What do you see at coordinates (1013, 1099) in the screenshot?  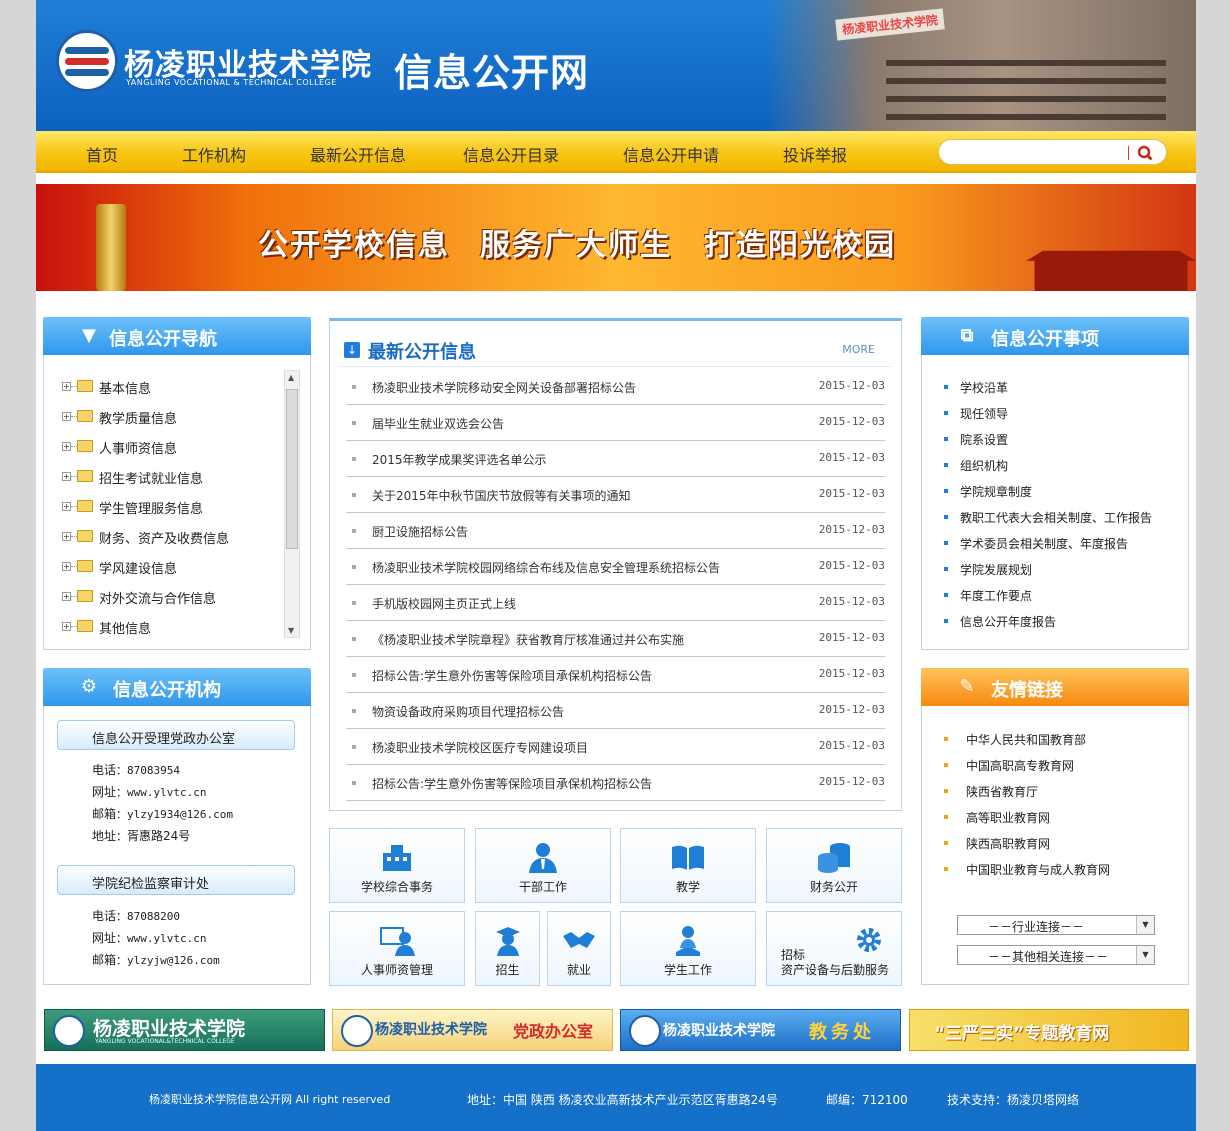 I see `footer-support: 技术支持：杨凌贝塔网络` at bounding box center [1013, 1099].